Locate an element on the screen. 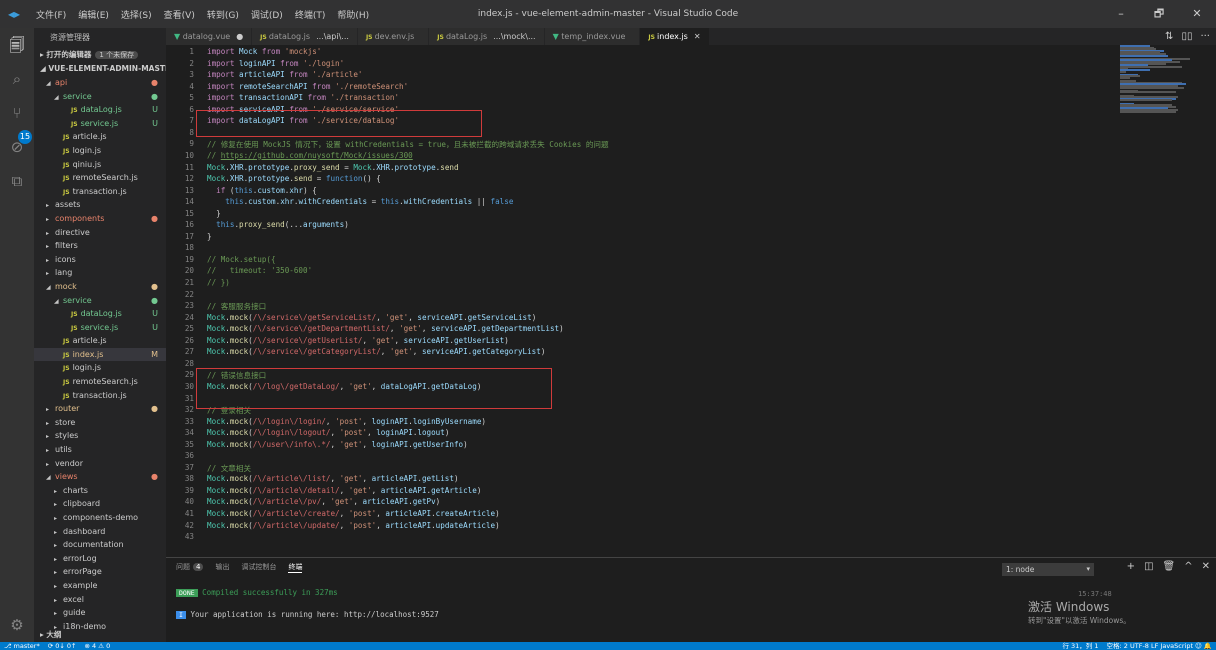 Image resolution: width=1216 pixels, height=650 pixels. file-item: JS qiniu.js is located at coordinates (100, 165).